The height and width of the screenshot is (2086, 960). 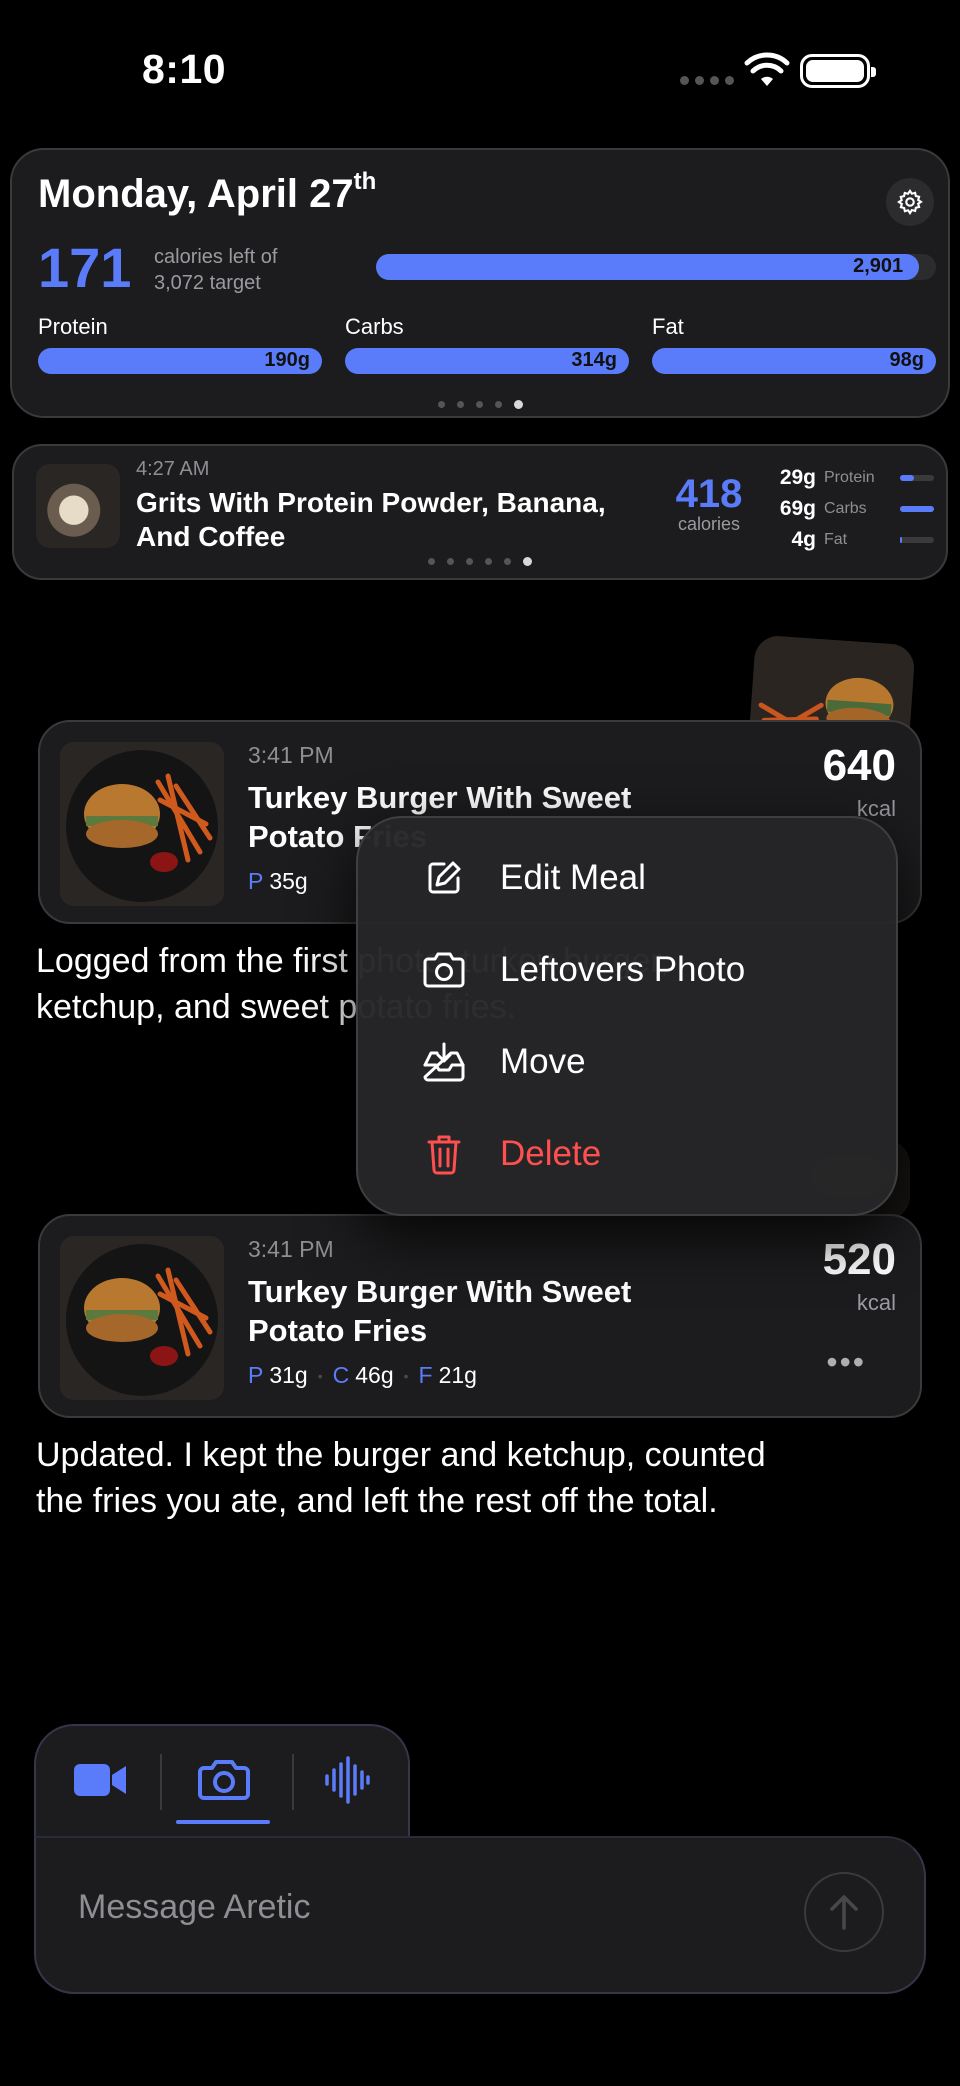 What do you see at coordinates (794, 344) in the screenshot?
I see `macro-fat: Fat 98g` at bounding box center [794, 344].